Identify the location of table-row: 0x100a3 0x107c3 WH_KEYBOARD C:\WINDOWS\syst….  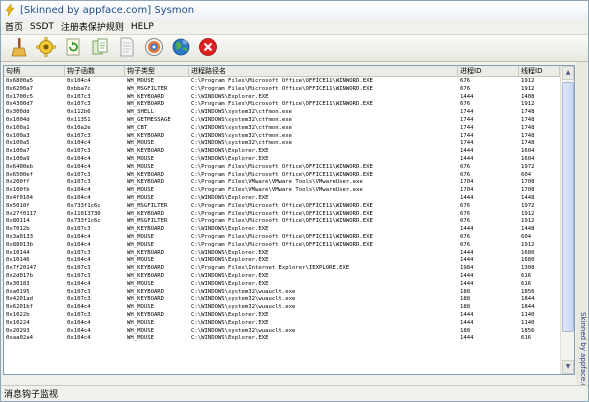
(282, 136).